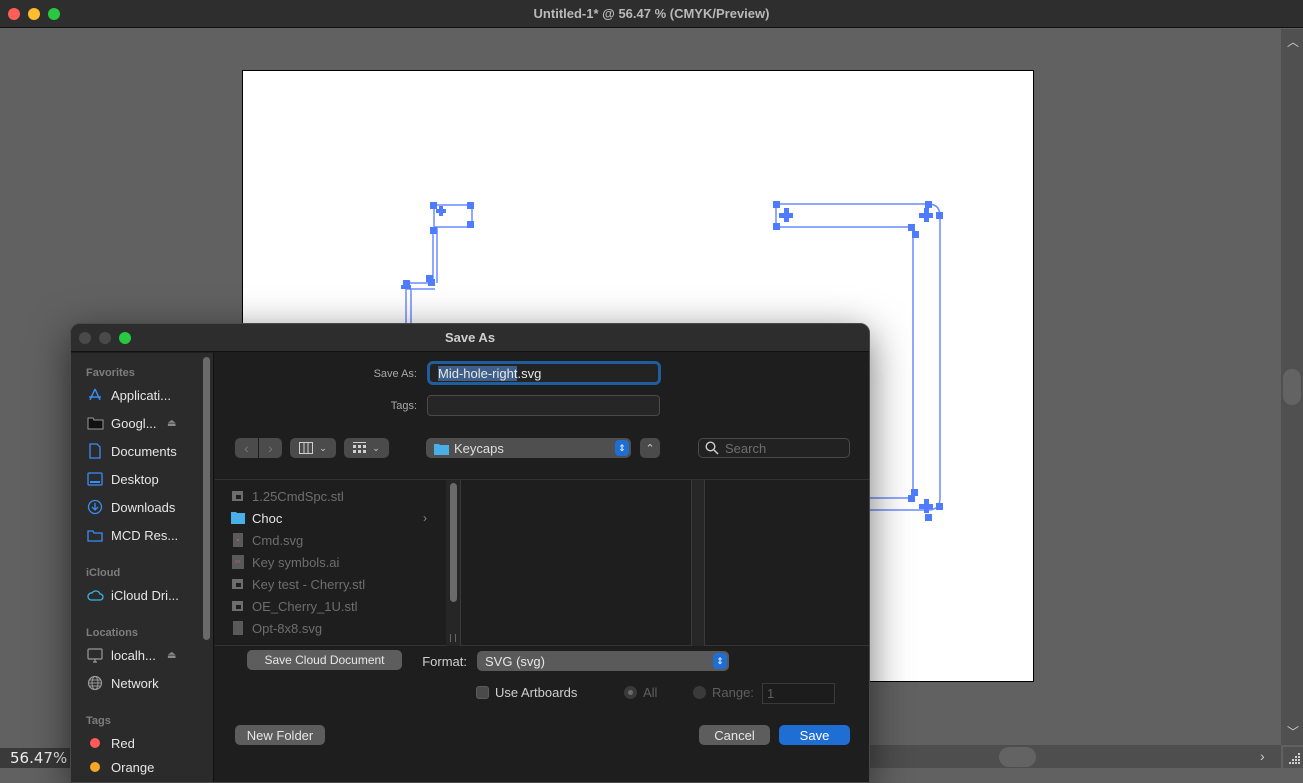  I want to click on use-artboards-checkbox, so click(482, 692).